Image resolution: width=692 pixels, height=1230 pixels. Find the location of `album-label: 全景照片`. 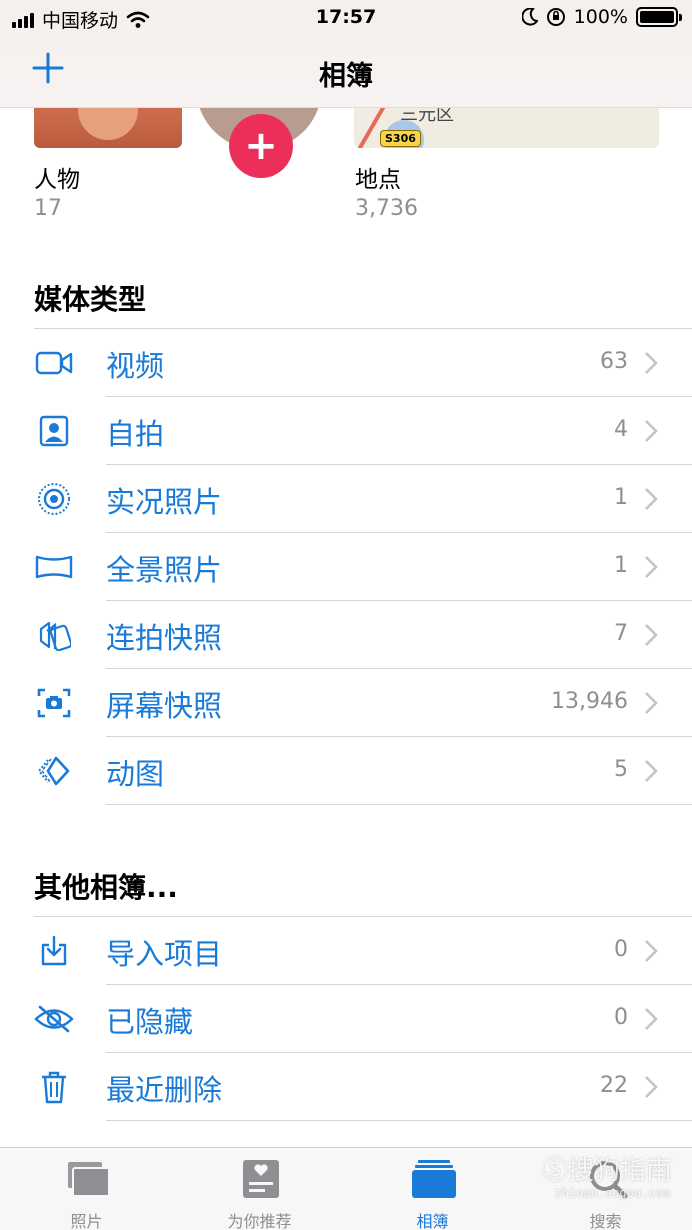

album-label: 全景照片 is located at coordinates (164, 570).